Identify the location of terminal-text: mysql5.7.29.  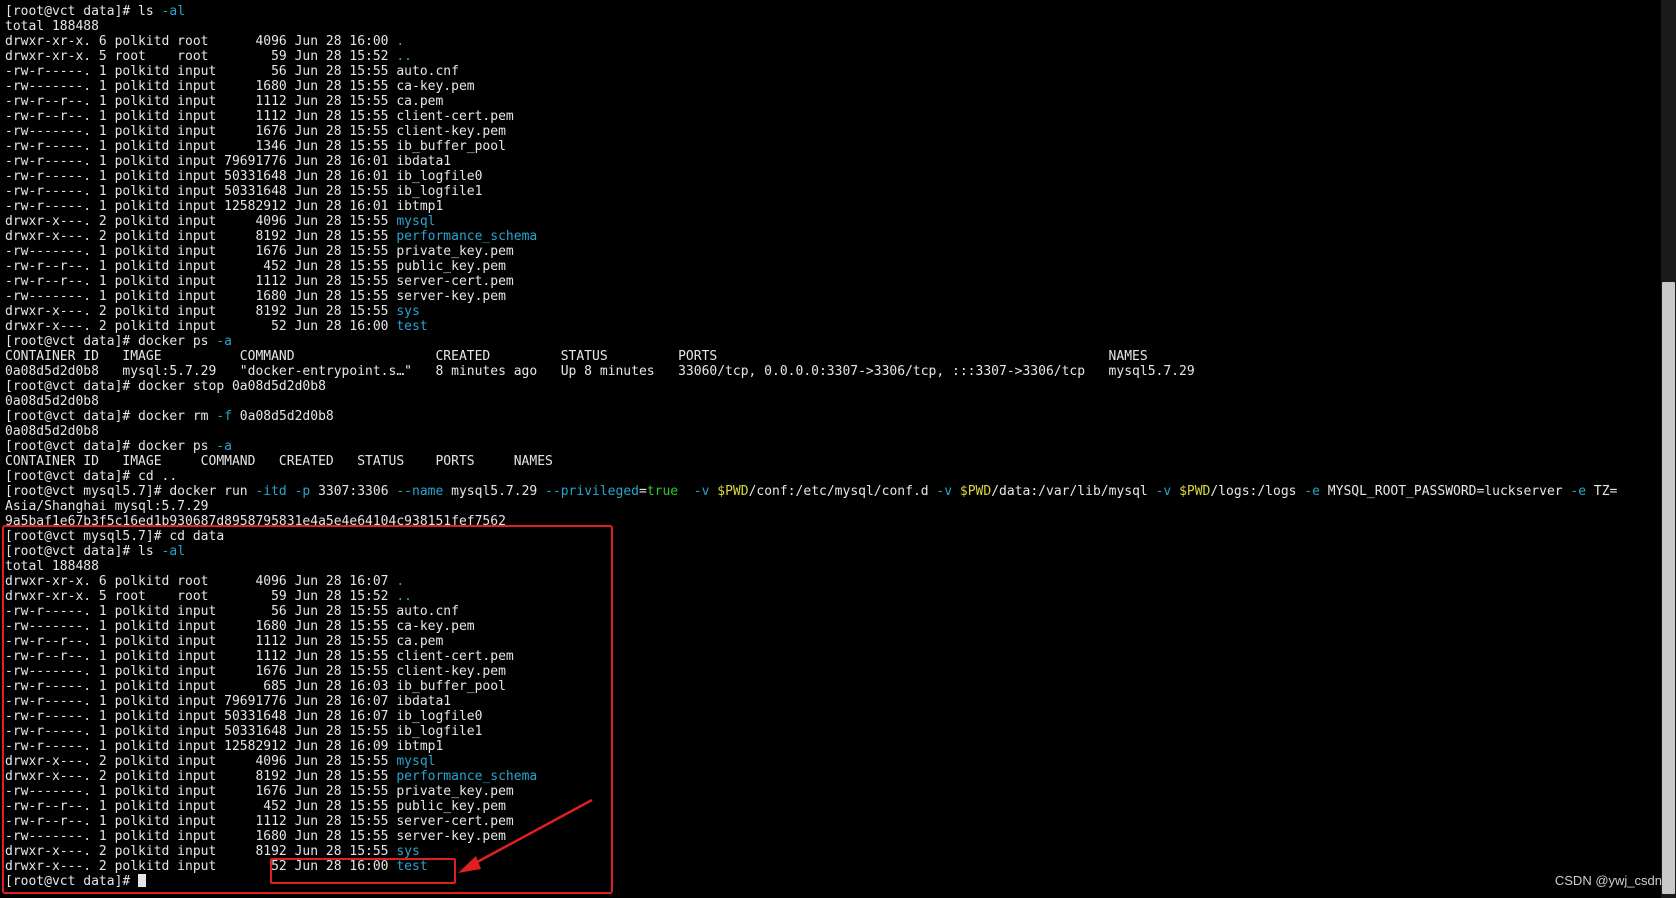
(494, 491).